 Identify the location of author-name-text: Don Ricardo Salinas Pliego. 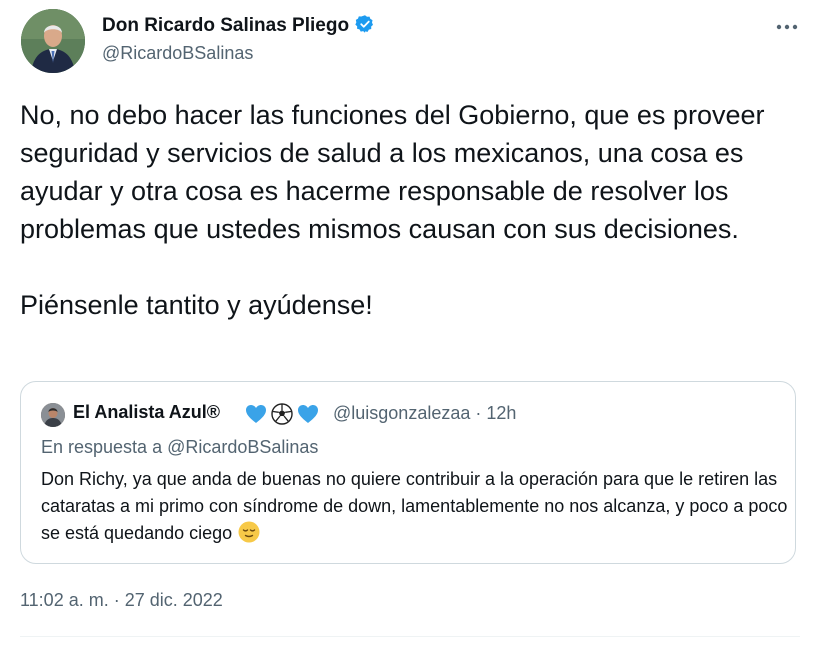
(226, 25).